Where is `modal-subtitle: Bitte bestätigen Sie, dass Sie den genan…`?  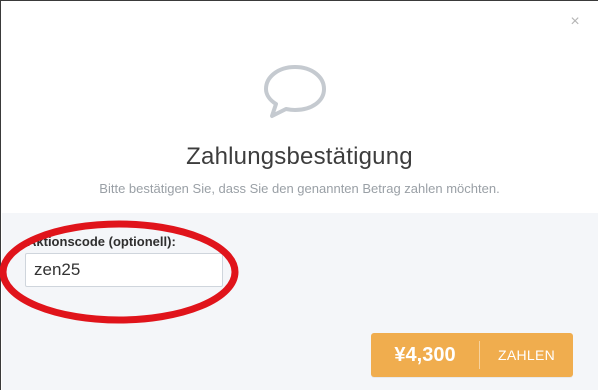 modal-subtitle: Bitte bestätigen Sie, dass Sie den genan… is located at coordinates (299, 188).